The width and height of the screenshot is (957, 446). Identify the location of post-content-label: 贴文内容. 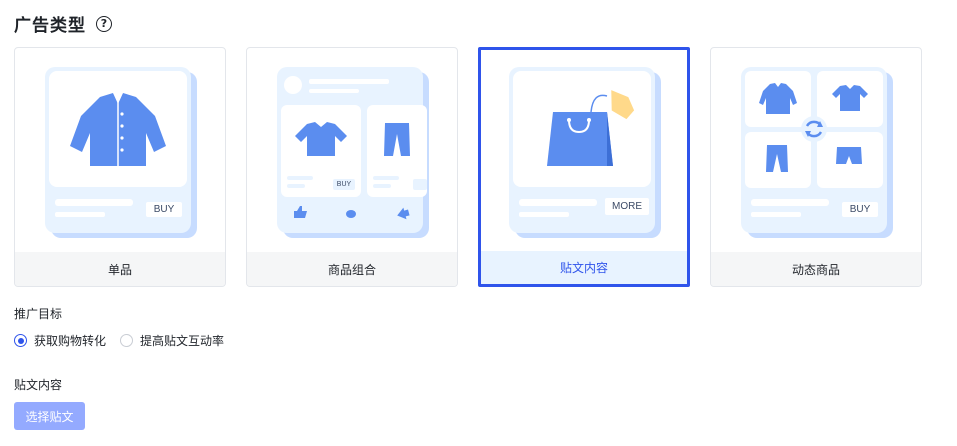
(38, 385).